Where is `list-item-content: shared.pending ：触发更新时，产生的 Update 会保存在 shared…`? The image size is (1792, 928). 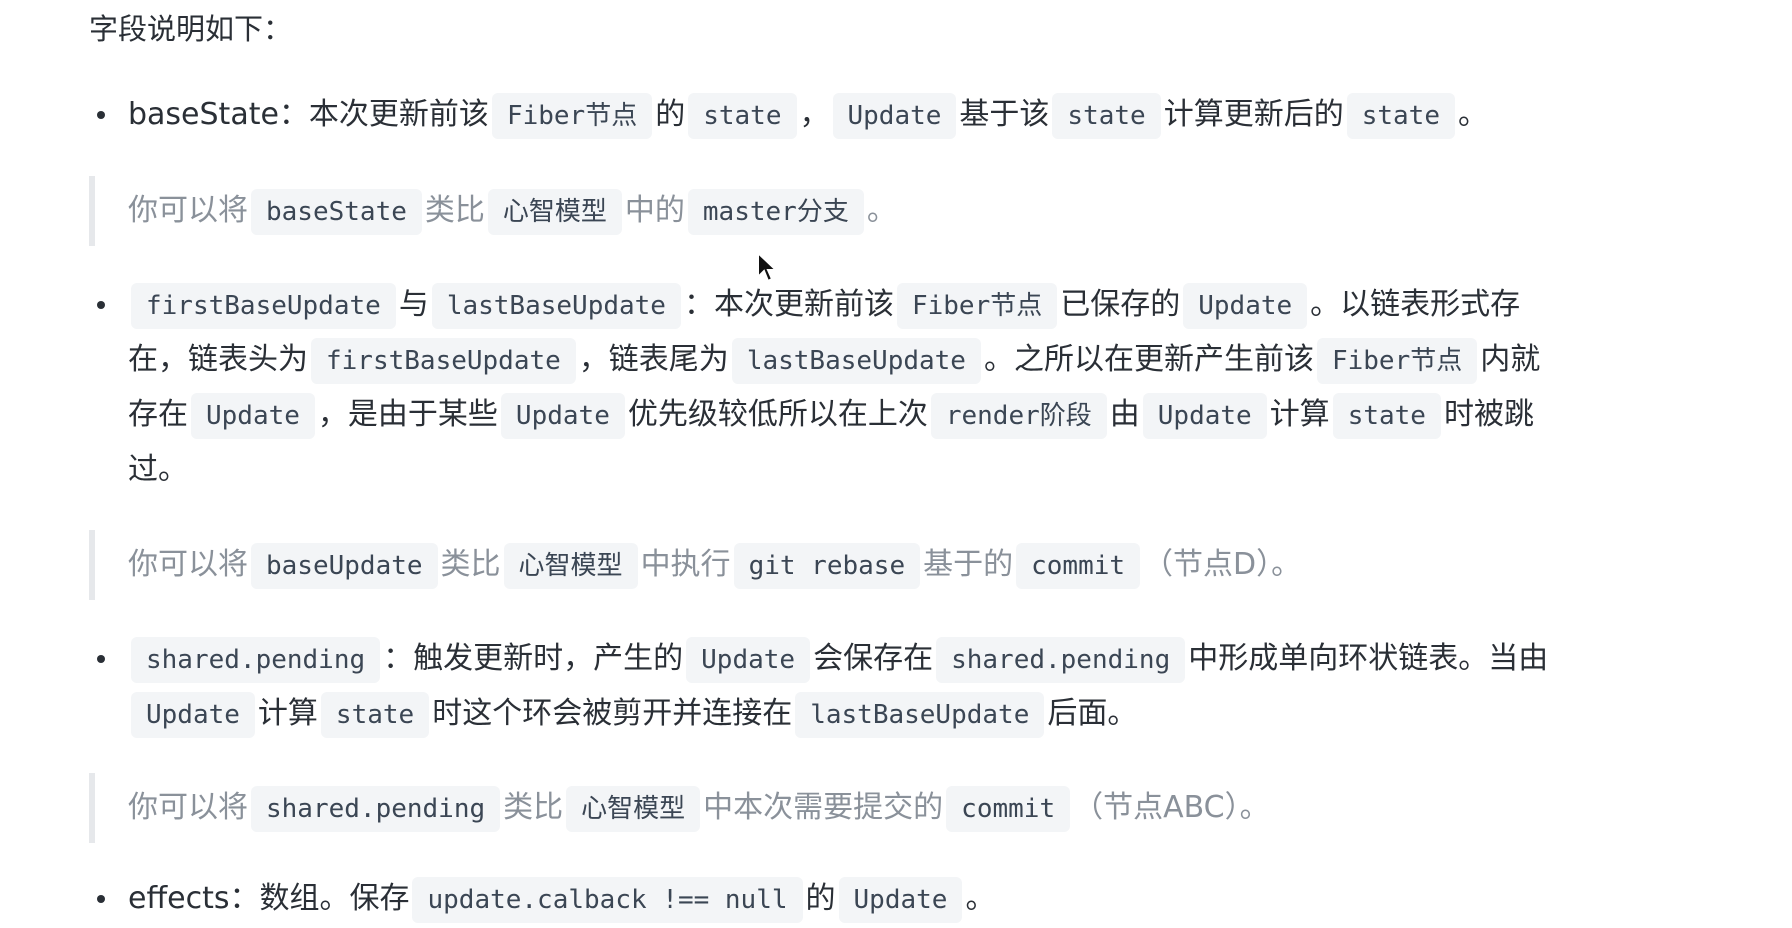 list-item-content: shared.pending ：触发更新时，产生的 Update 会保存在 shared… is located at coordinates (838, 687).